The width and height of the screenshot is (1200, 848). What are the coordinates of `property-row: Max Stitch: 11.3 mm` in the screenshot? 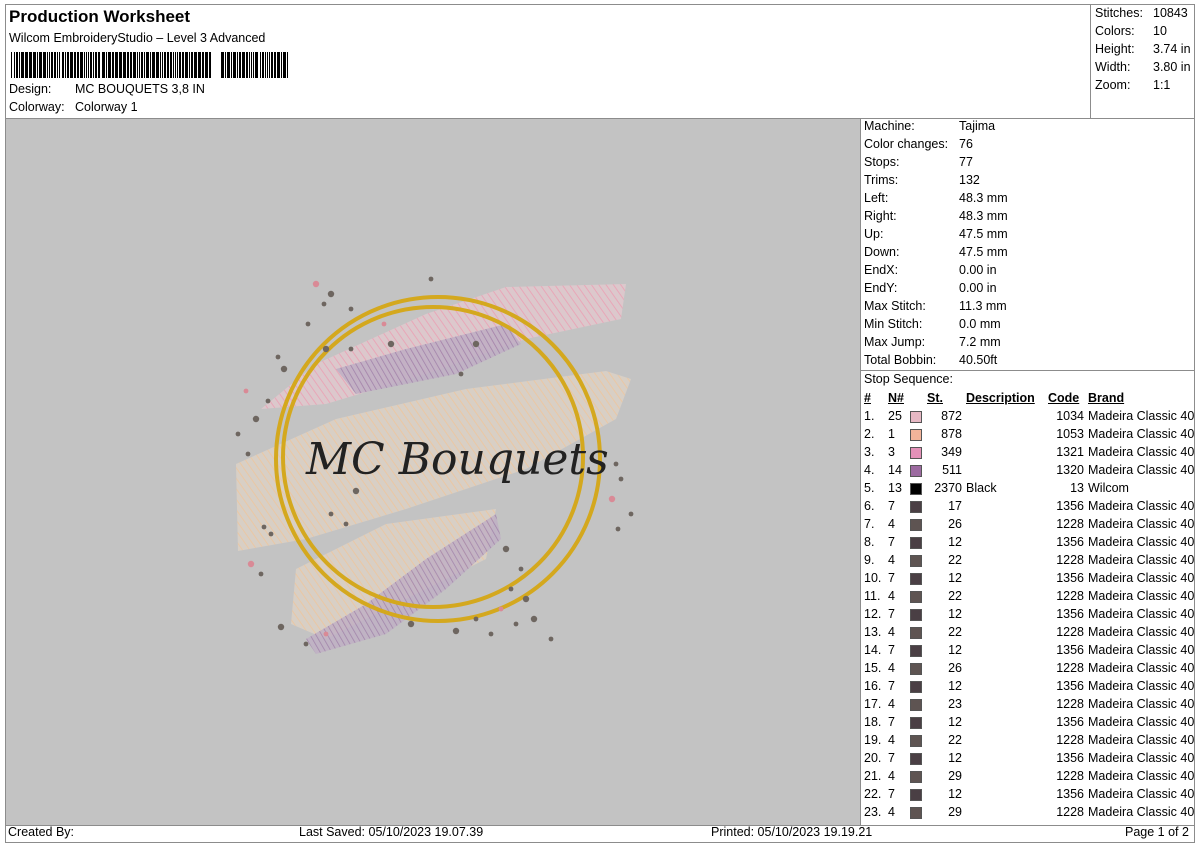 It's located at (935, 306).